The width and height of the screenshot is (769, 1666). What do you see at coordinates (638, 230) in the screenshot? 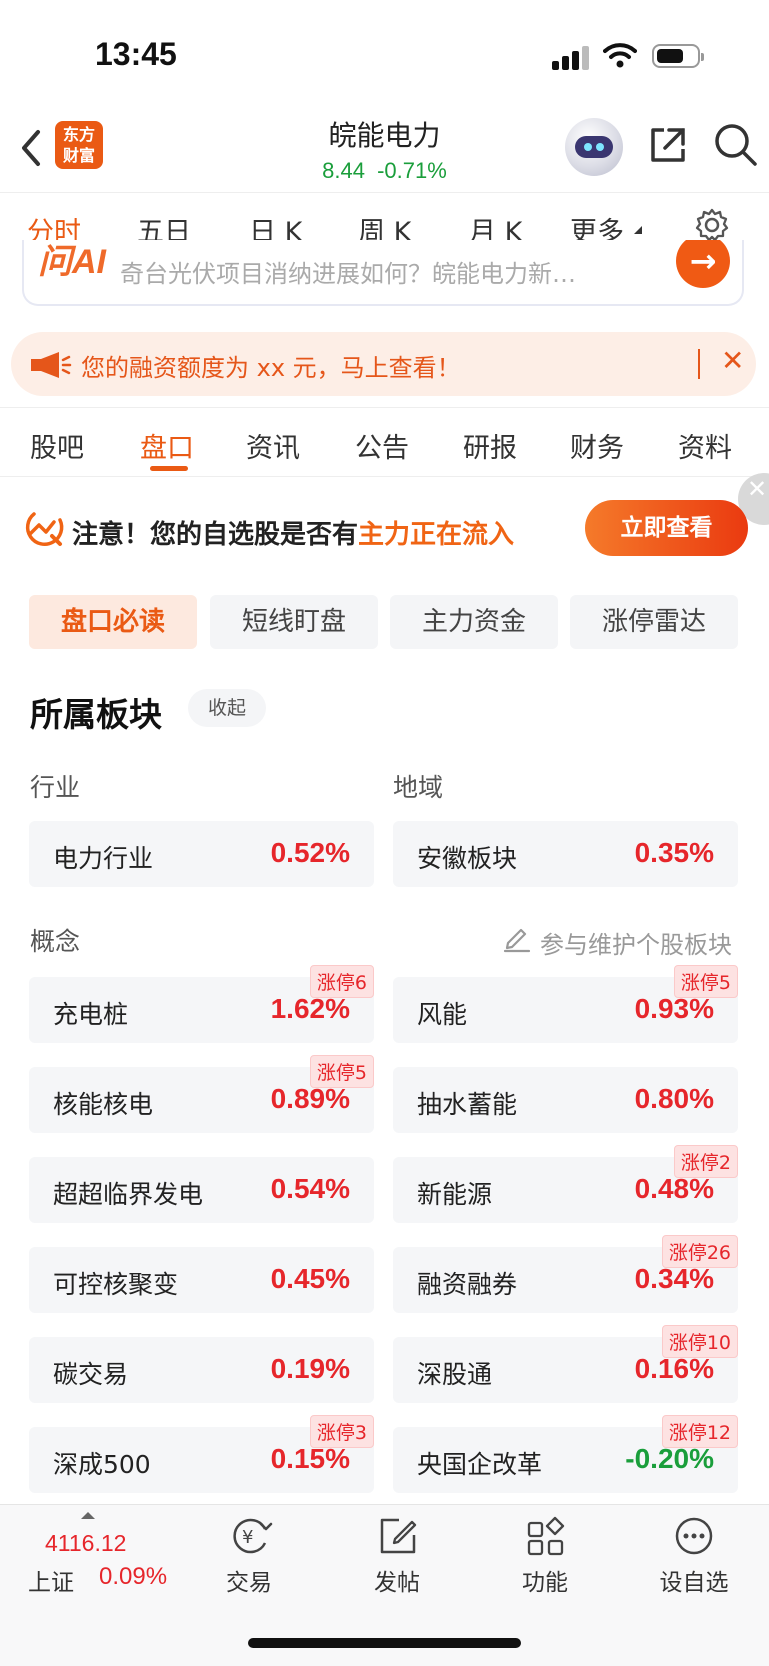
I see `more-dropdown-icon` at bounding box center [638, 230].